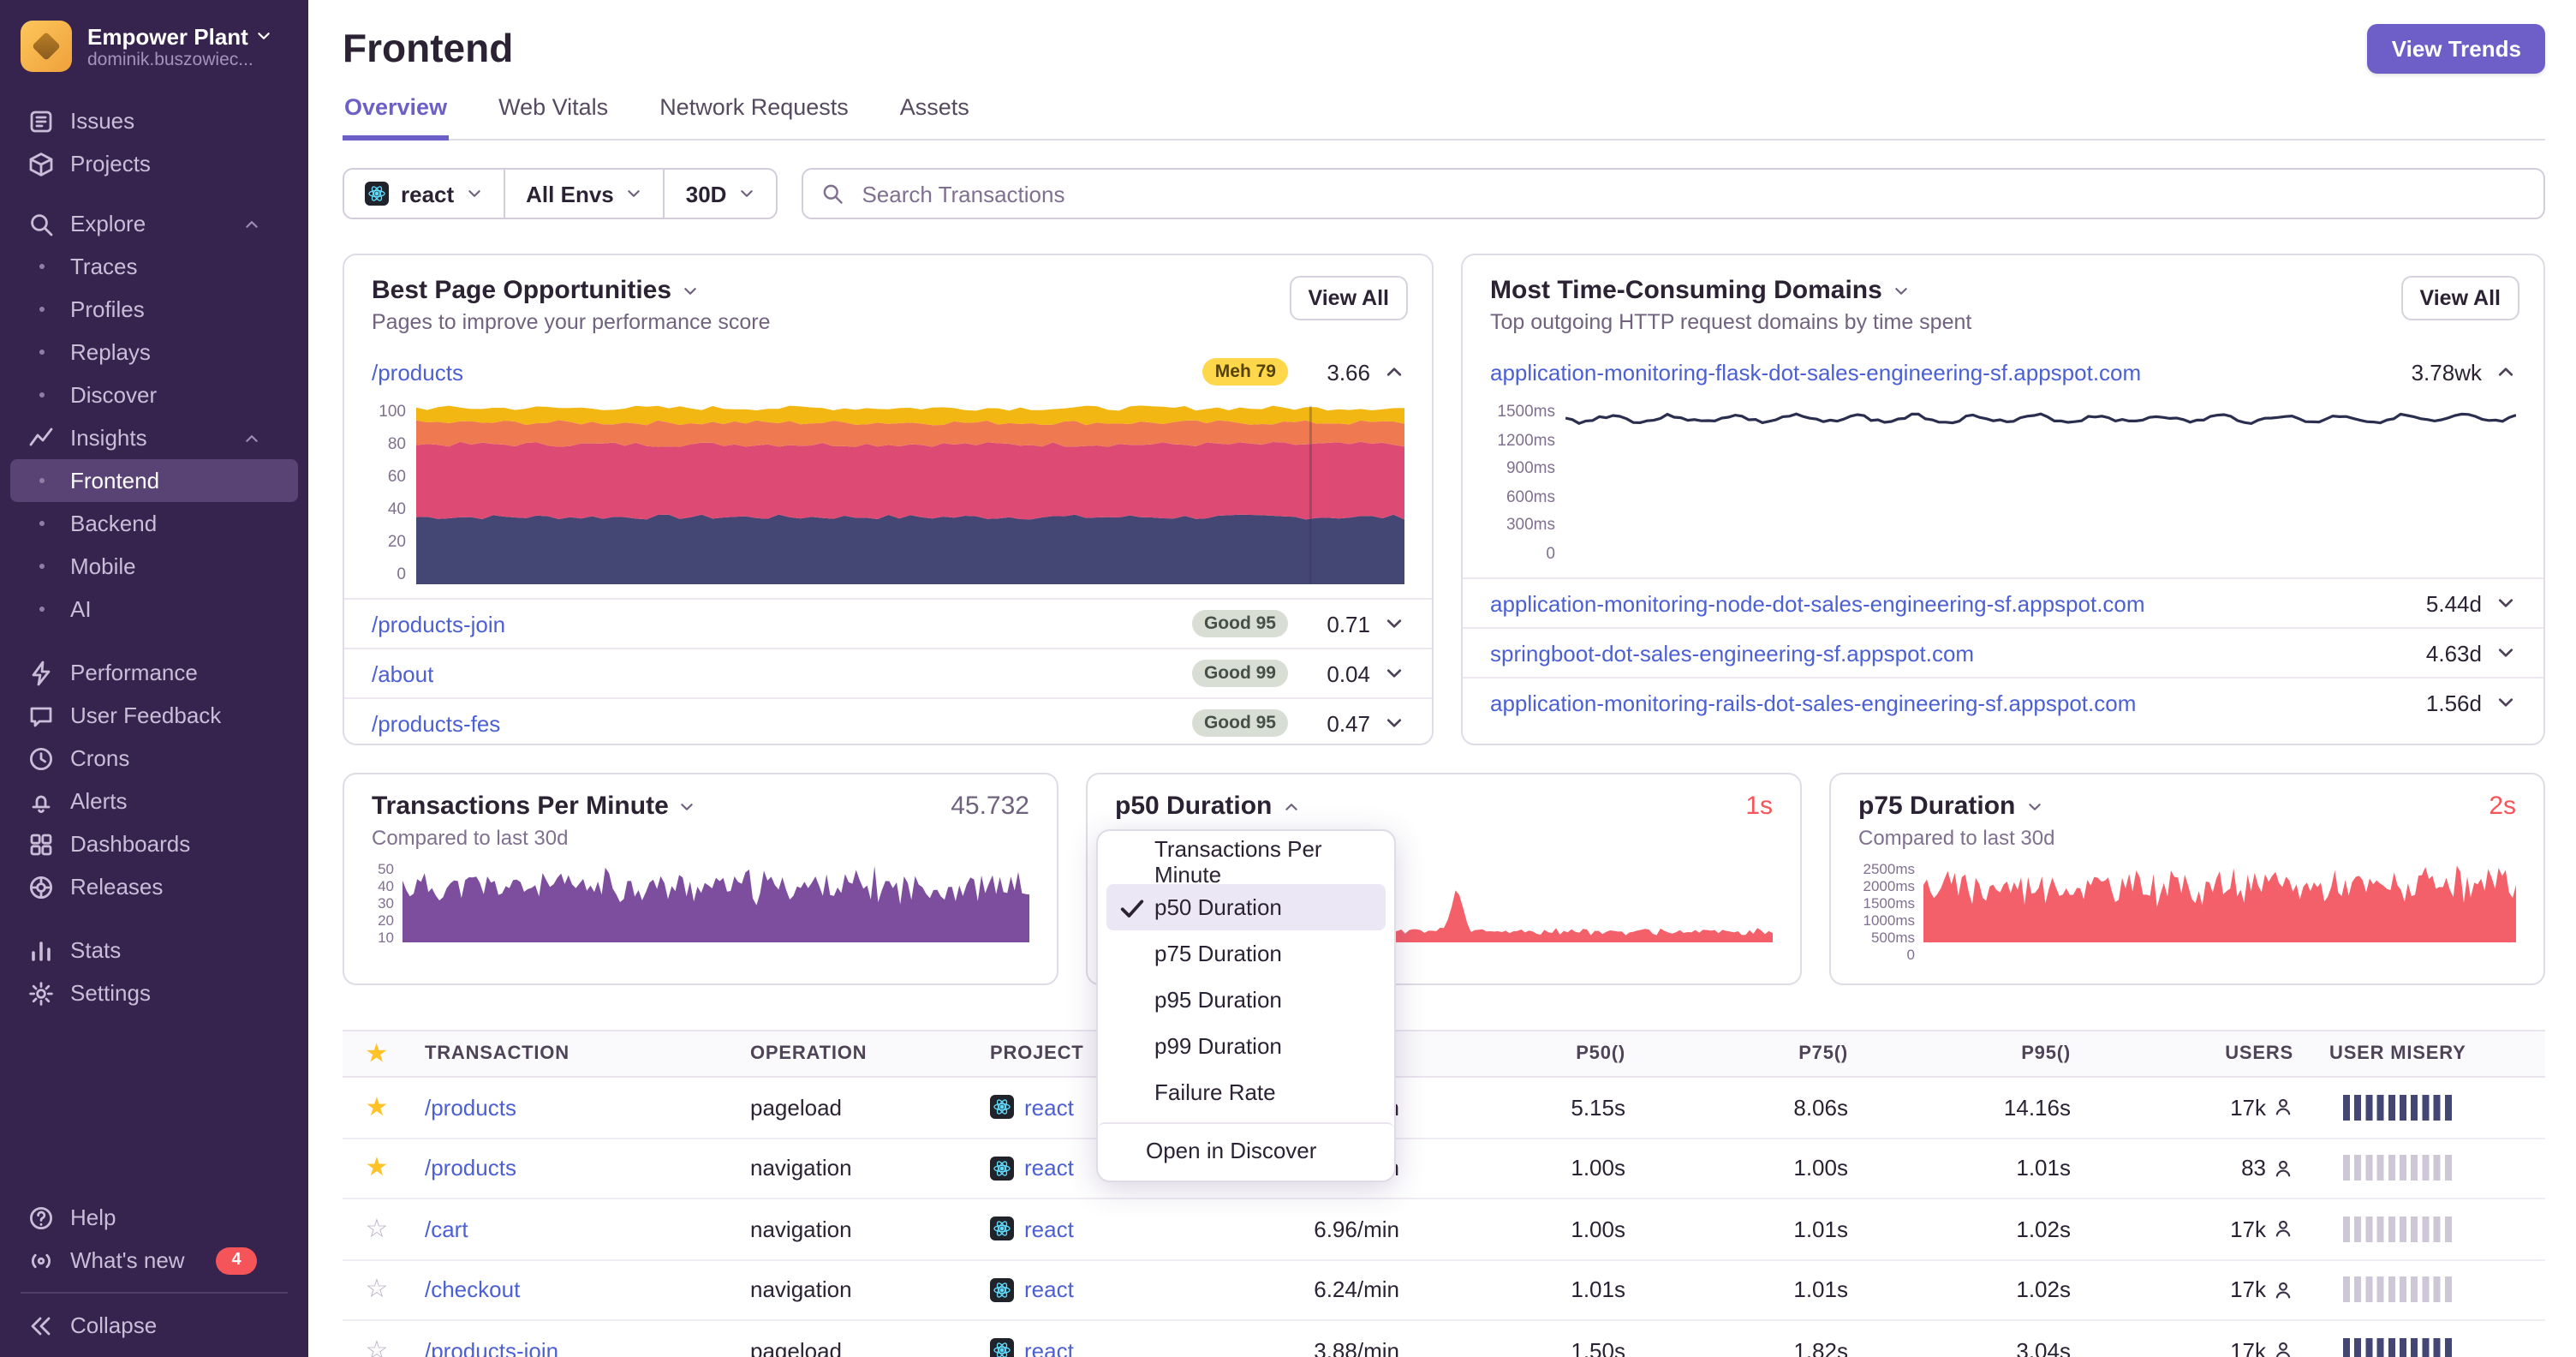 The width and height of the screenshot is (2576, 1357). I want to click on opportunities-view-all-button: View All, so click(1349, 298).